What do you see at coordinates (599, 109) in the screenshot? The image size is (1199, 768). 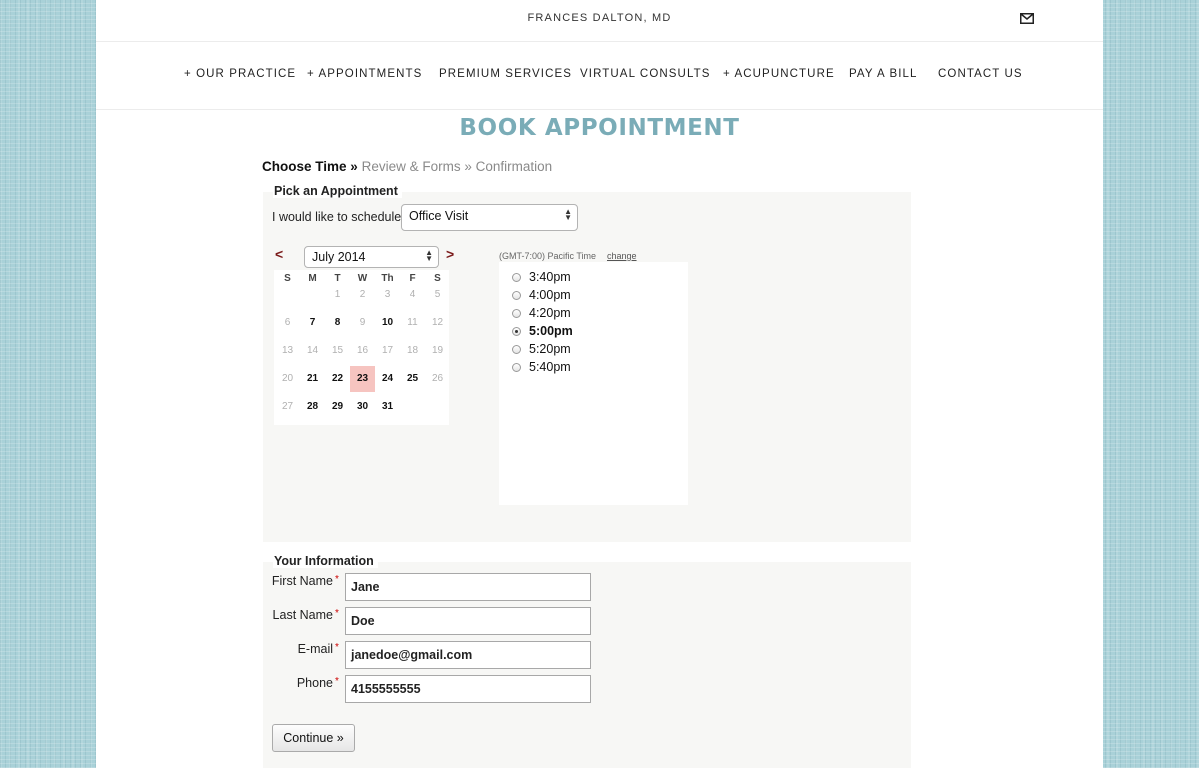 I see `nav-divider` at bounding box center [599, 109].